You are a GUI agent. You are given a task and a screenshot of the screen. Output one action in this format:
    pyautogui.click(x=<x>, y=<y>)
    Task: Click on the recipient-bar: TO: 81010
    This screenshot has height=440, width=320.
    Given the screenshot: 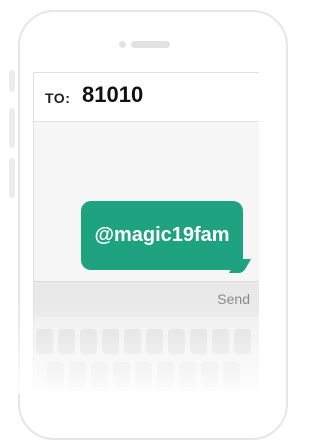 What is the action you would take?
    pyautogui.click(x=146, y=97)
    